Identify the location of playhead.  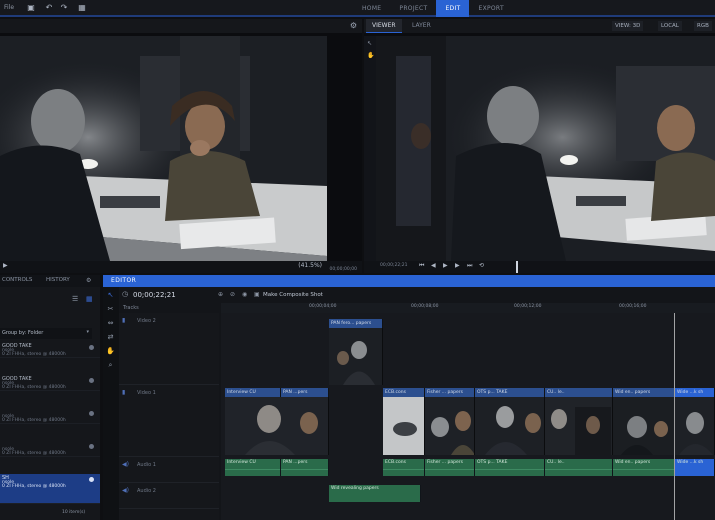
(674, 416).